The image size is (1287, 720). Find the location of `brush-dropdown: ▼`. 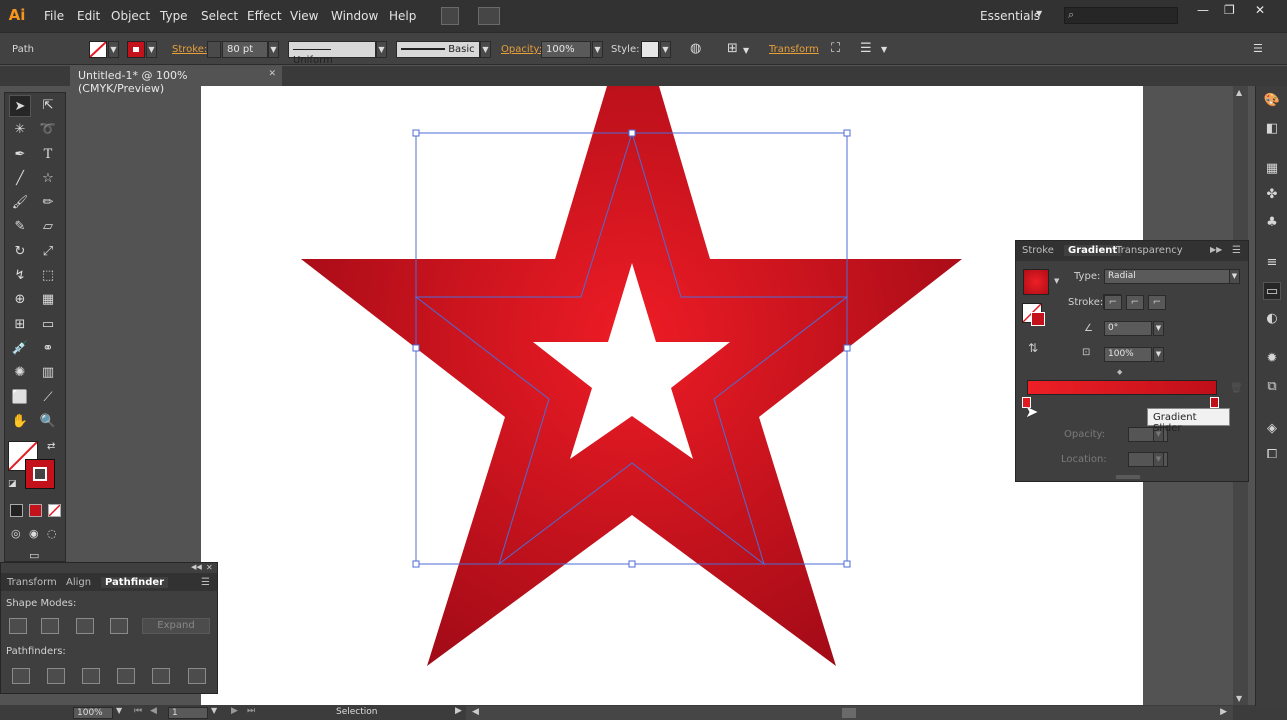

brush-dropdown: ▼ is located at coordinates (485, 49).